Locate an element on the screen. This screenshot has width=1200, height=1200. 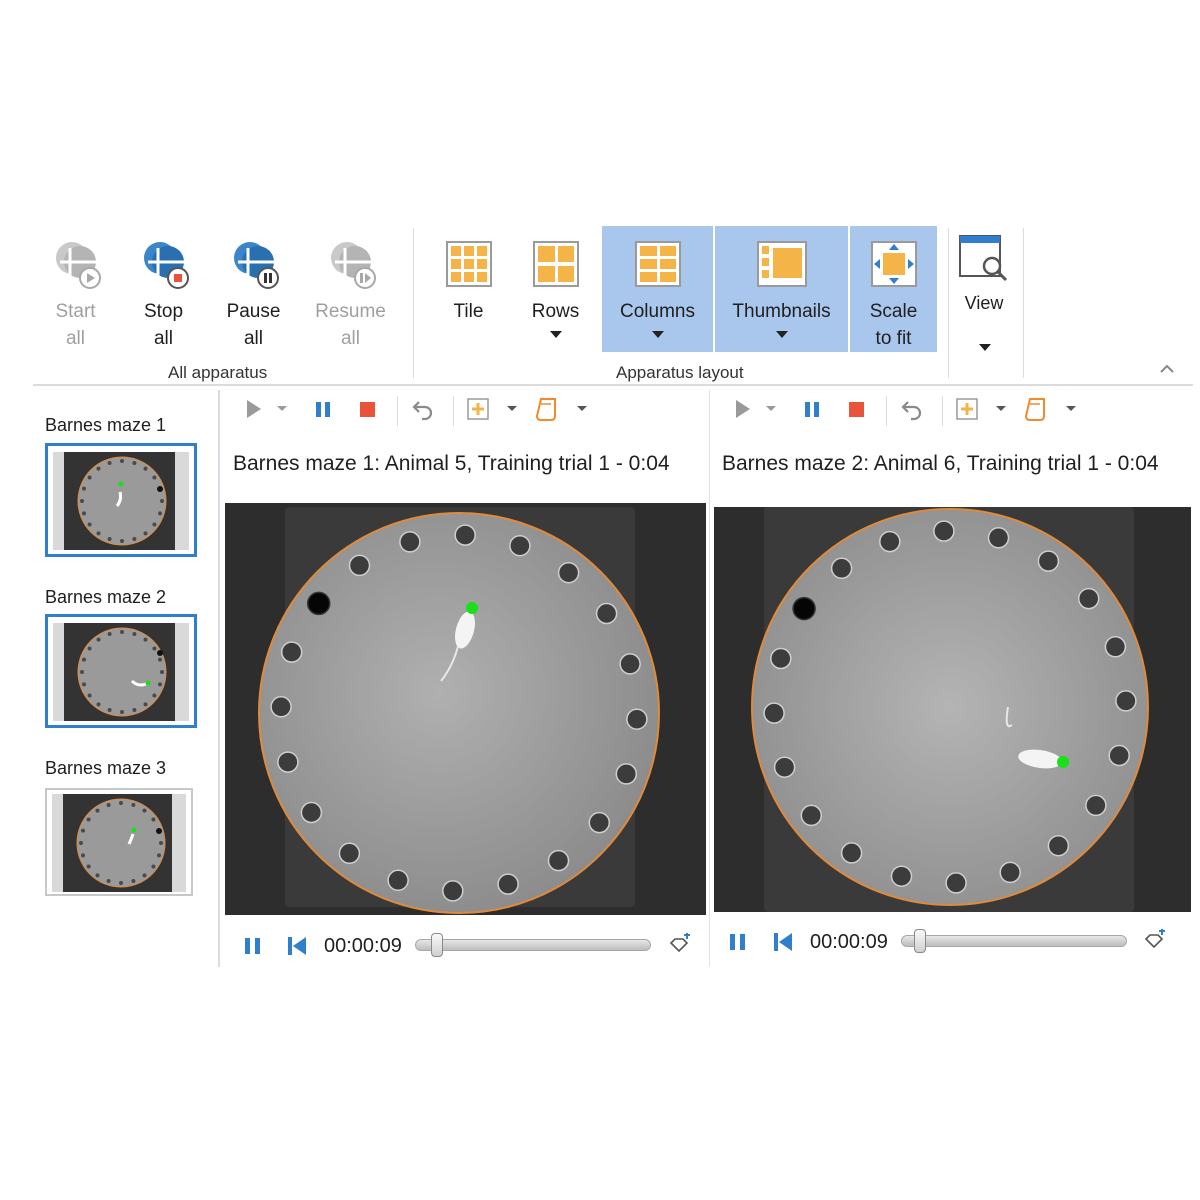
thumbnail-title: Barnes maze 2 is located at coordinates (106, 597).